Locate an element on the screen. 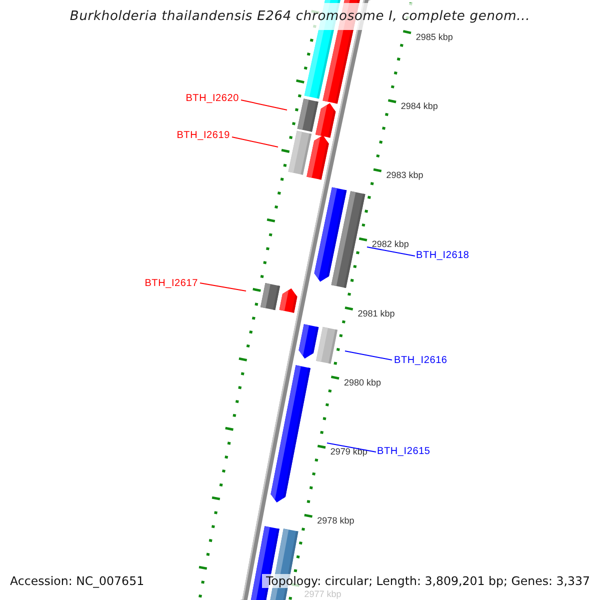 This screenshot has width=600, height=600. scale-label: 2977 kbp is located at coordinates (323, 594).